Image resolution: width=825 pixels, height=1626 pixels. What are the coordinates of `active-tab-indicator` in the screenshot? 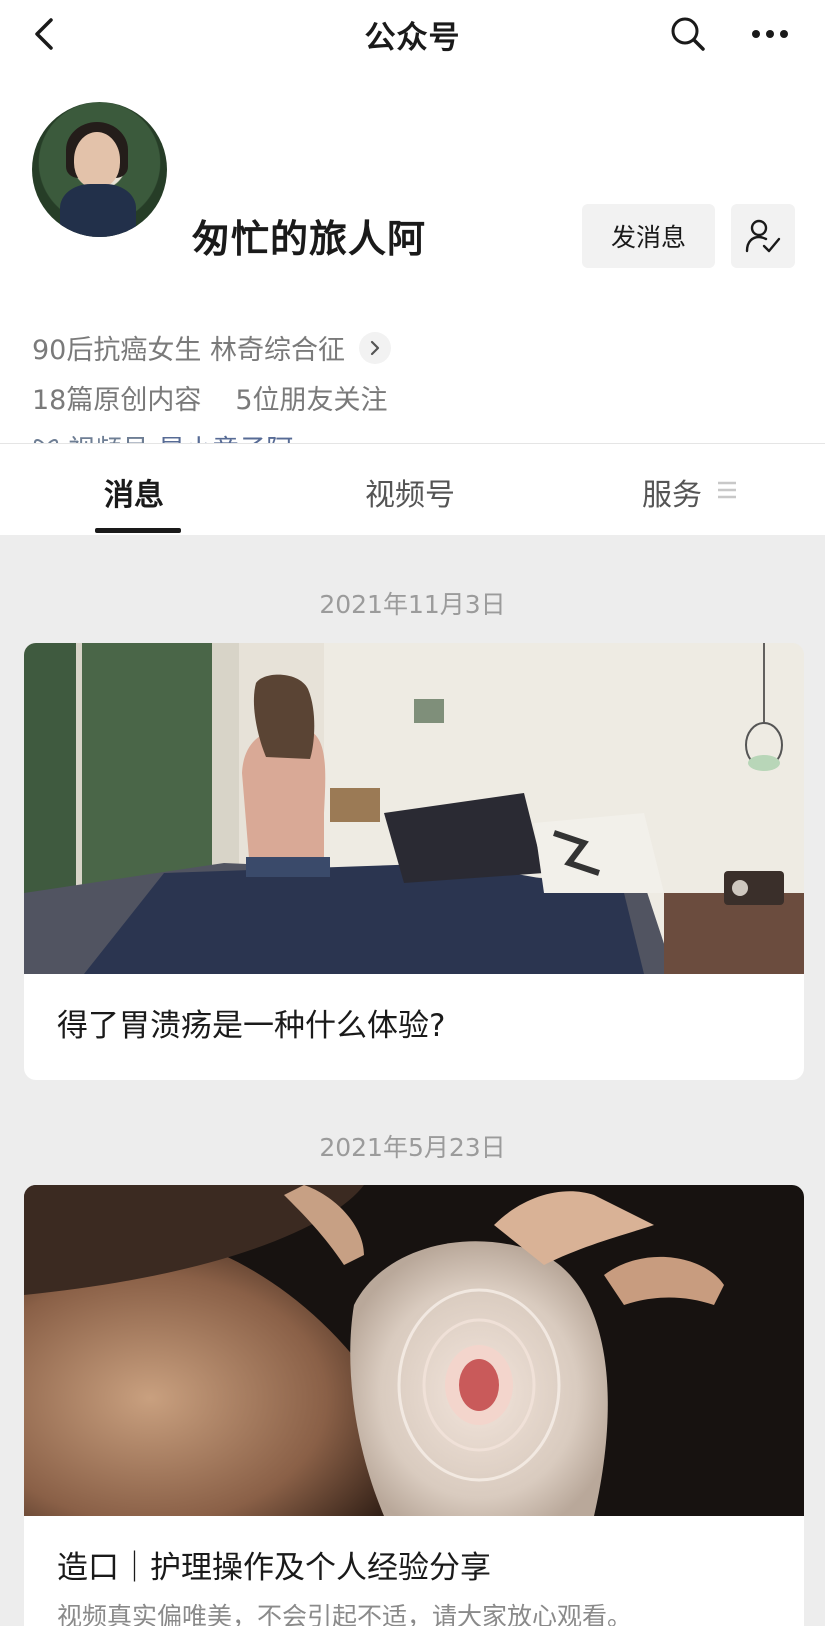 It's located at (138, 530).